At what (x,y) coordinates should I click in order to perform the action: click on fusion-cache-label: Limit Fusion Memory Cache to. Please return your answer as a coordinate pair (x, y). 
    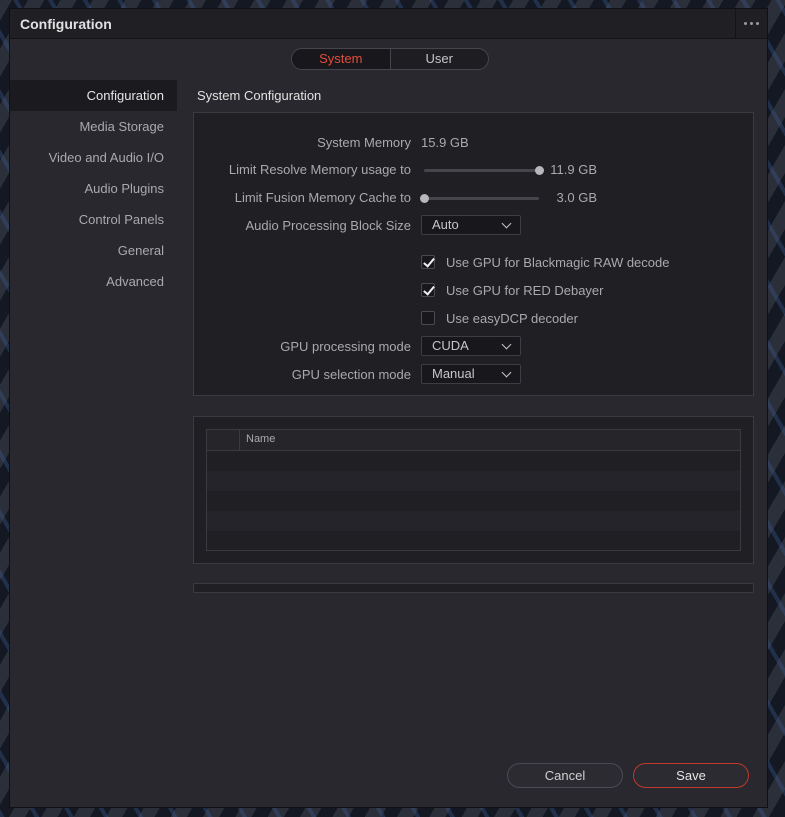
    Looking at the image, I should click on (322, 197).